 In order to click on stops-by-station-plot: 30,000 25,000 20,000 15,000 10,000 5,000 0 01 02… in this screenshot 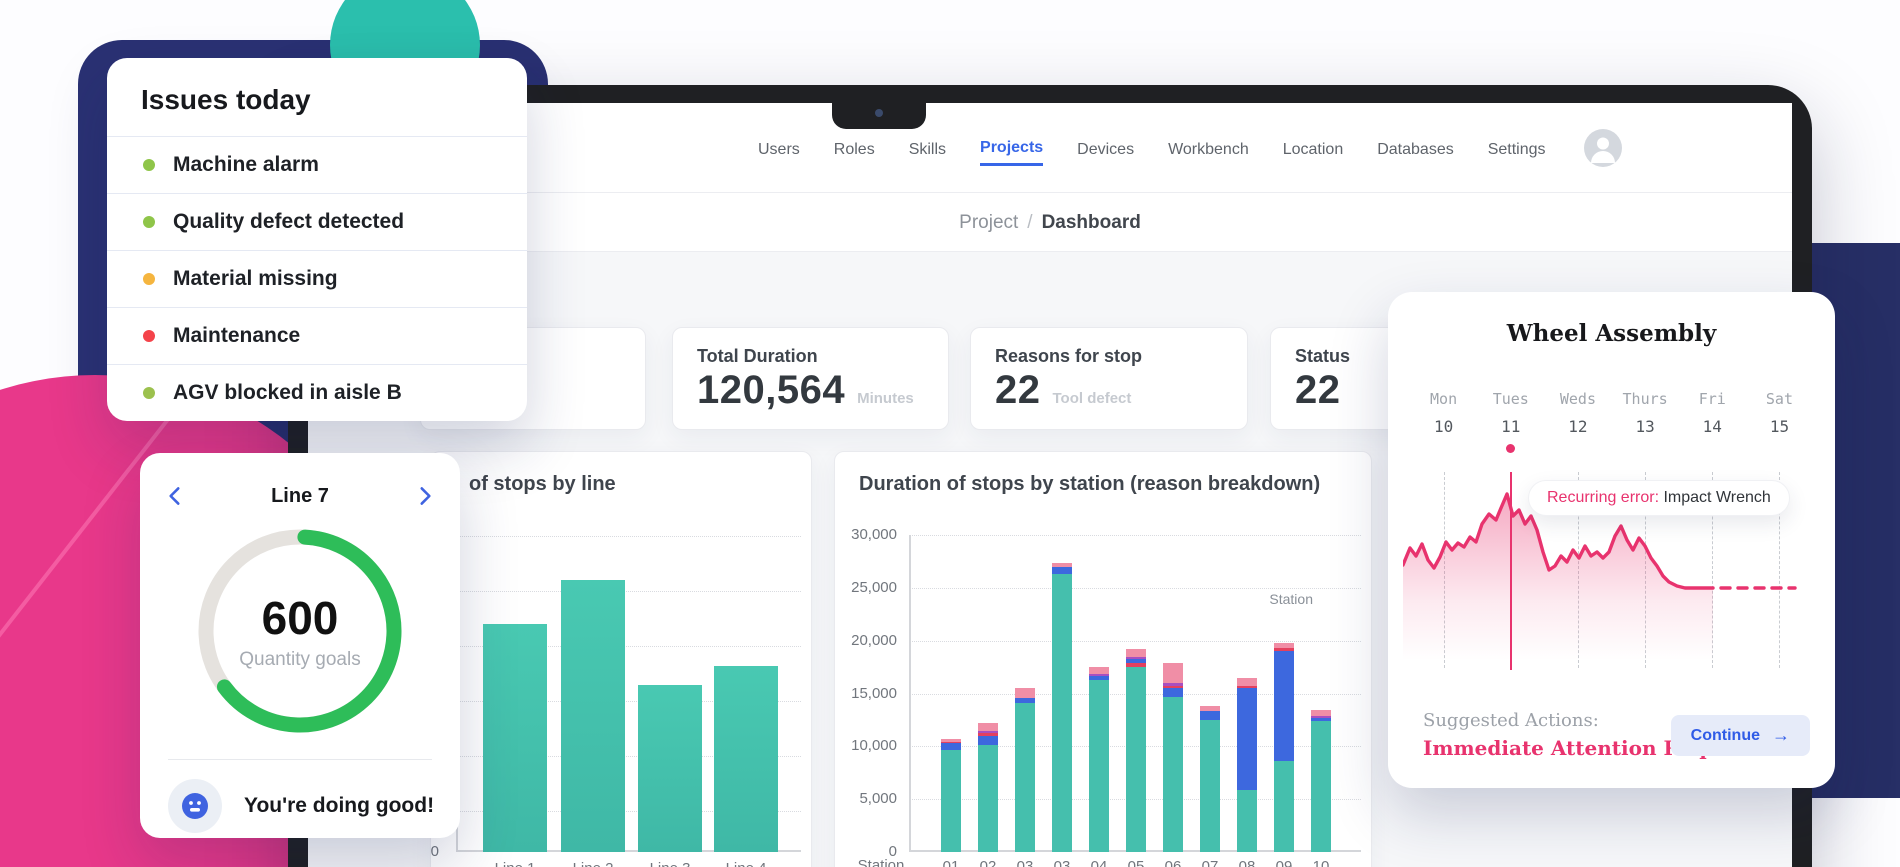, I will do `click(1106, 696)`.